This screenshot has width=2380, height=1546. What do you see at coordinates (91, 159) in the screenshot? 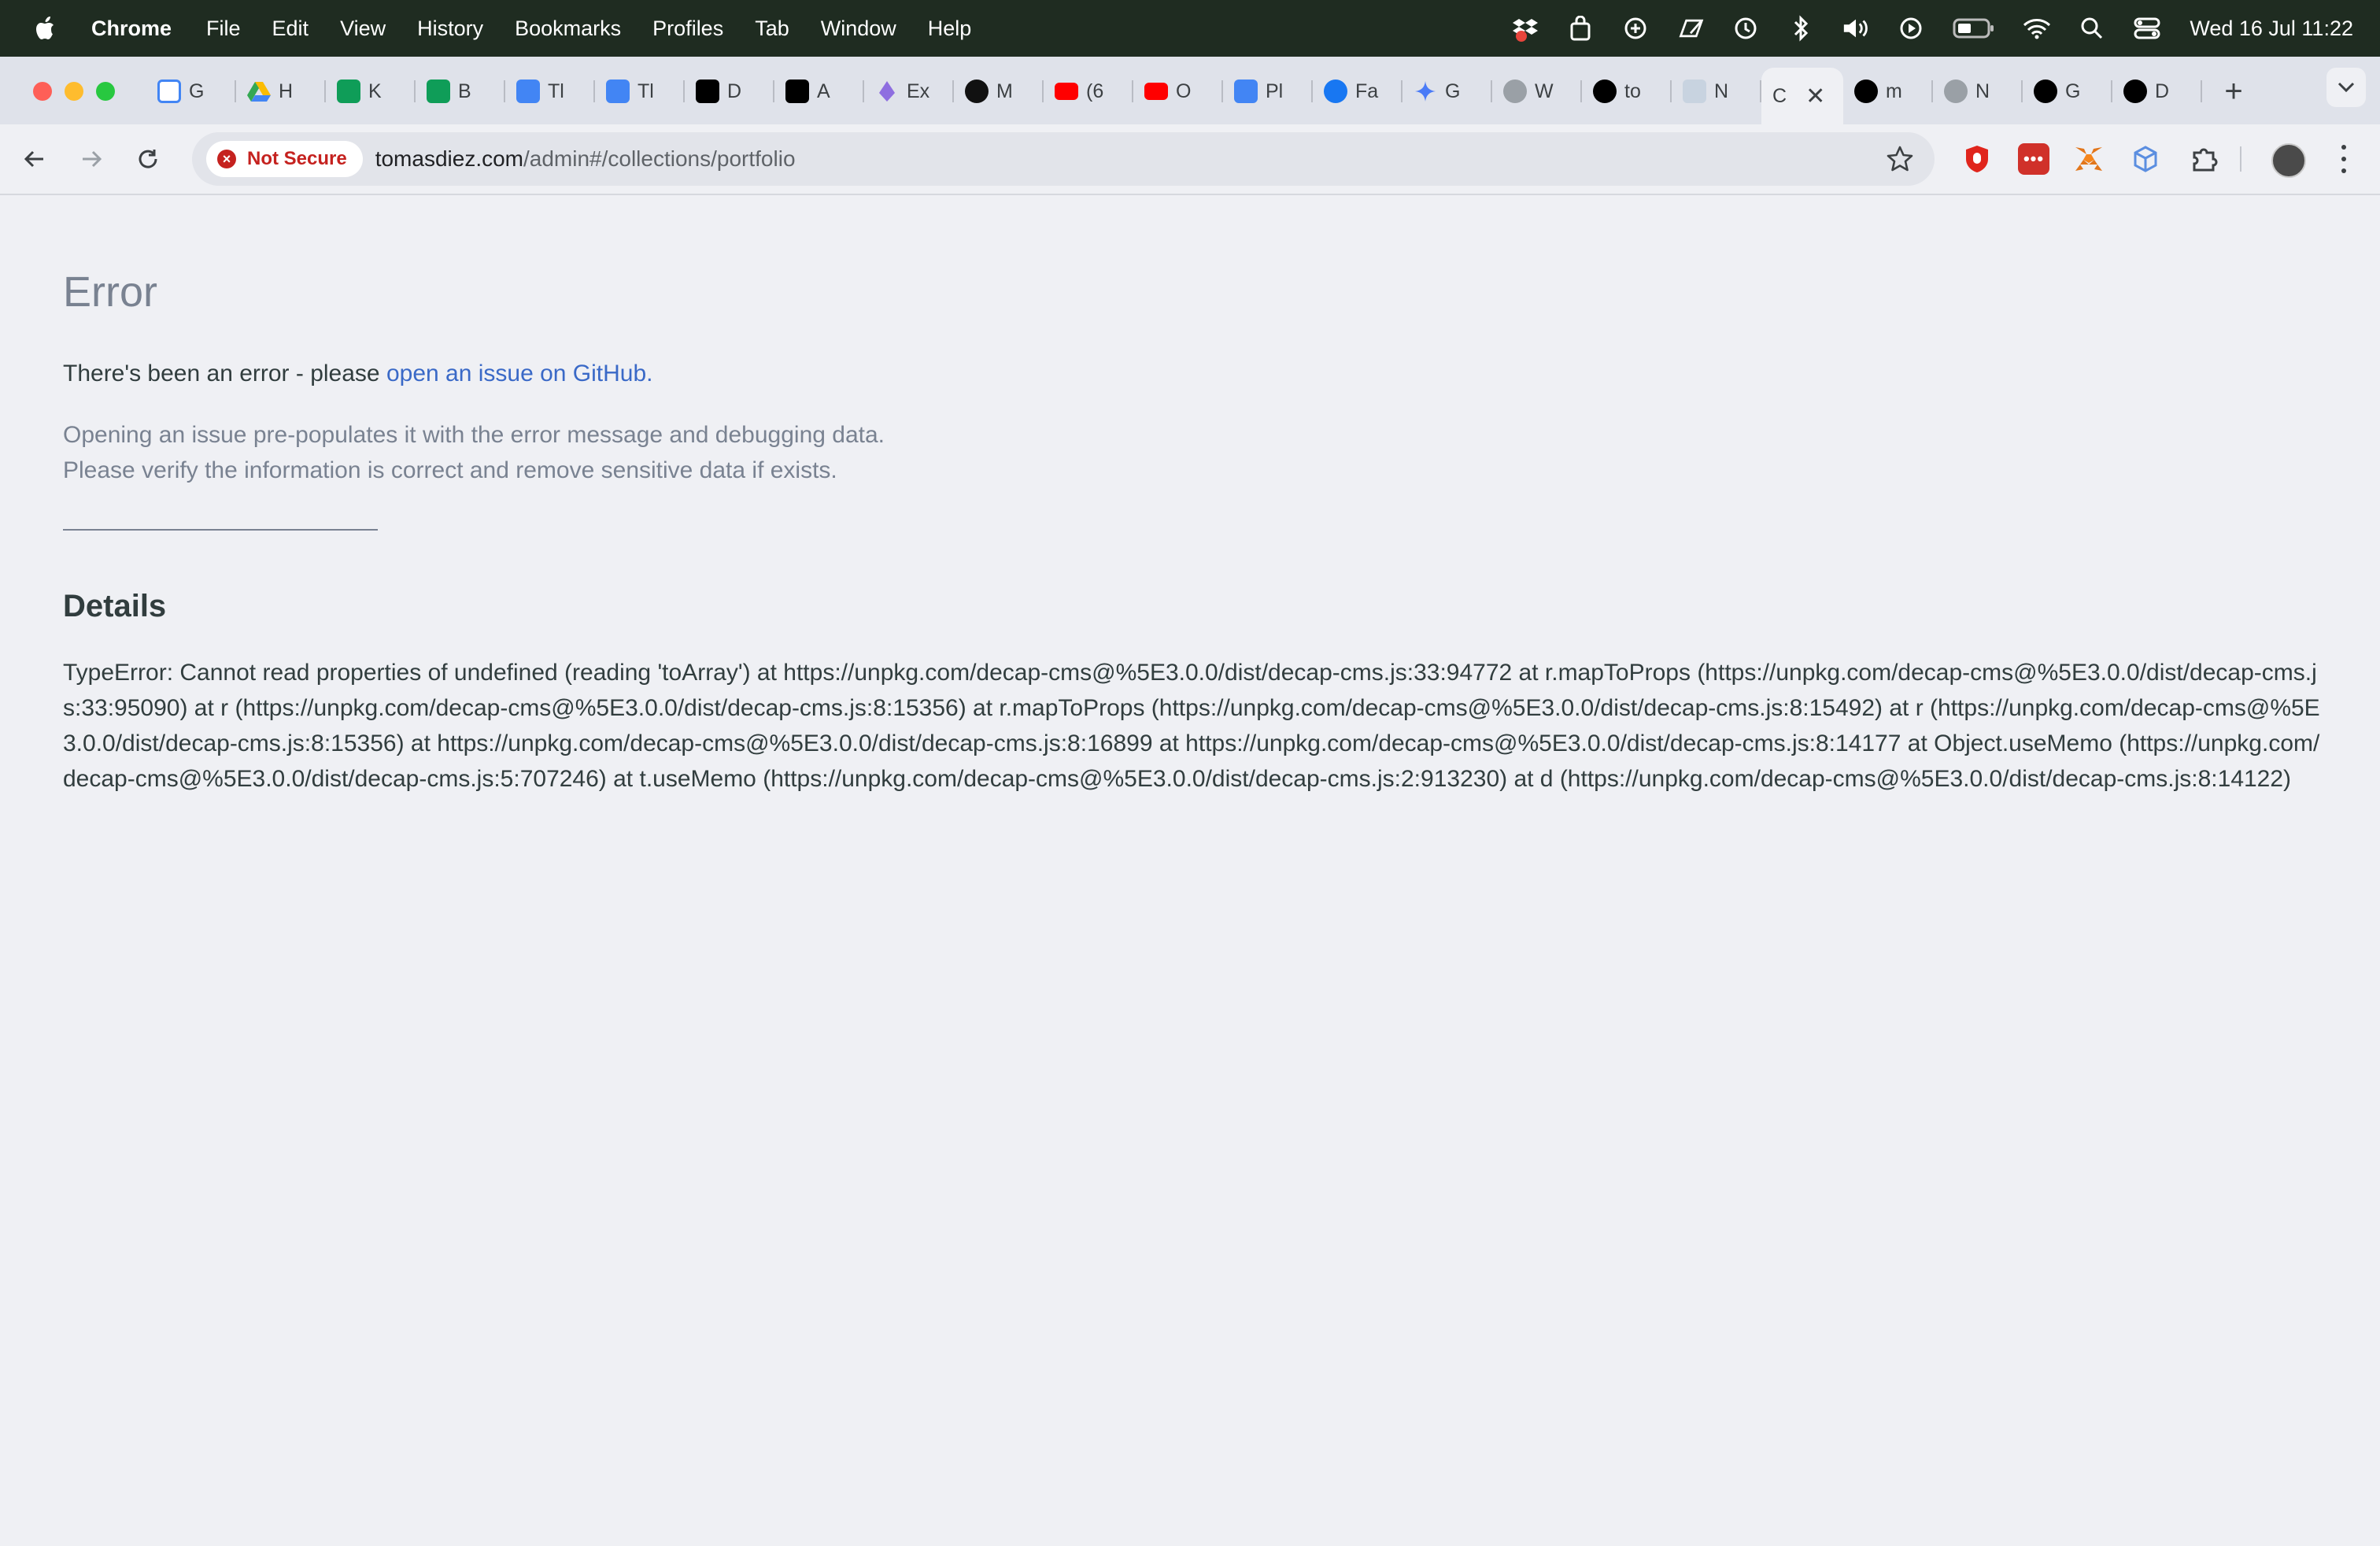
I see `forward-button` at bounding box center [91, 159].